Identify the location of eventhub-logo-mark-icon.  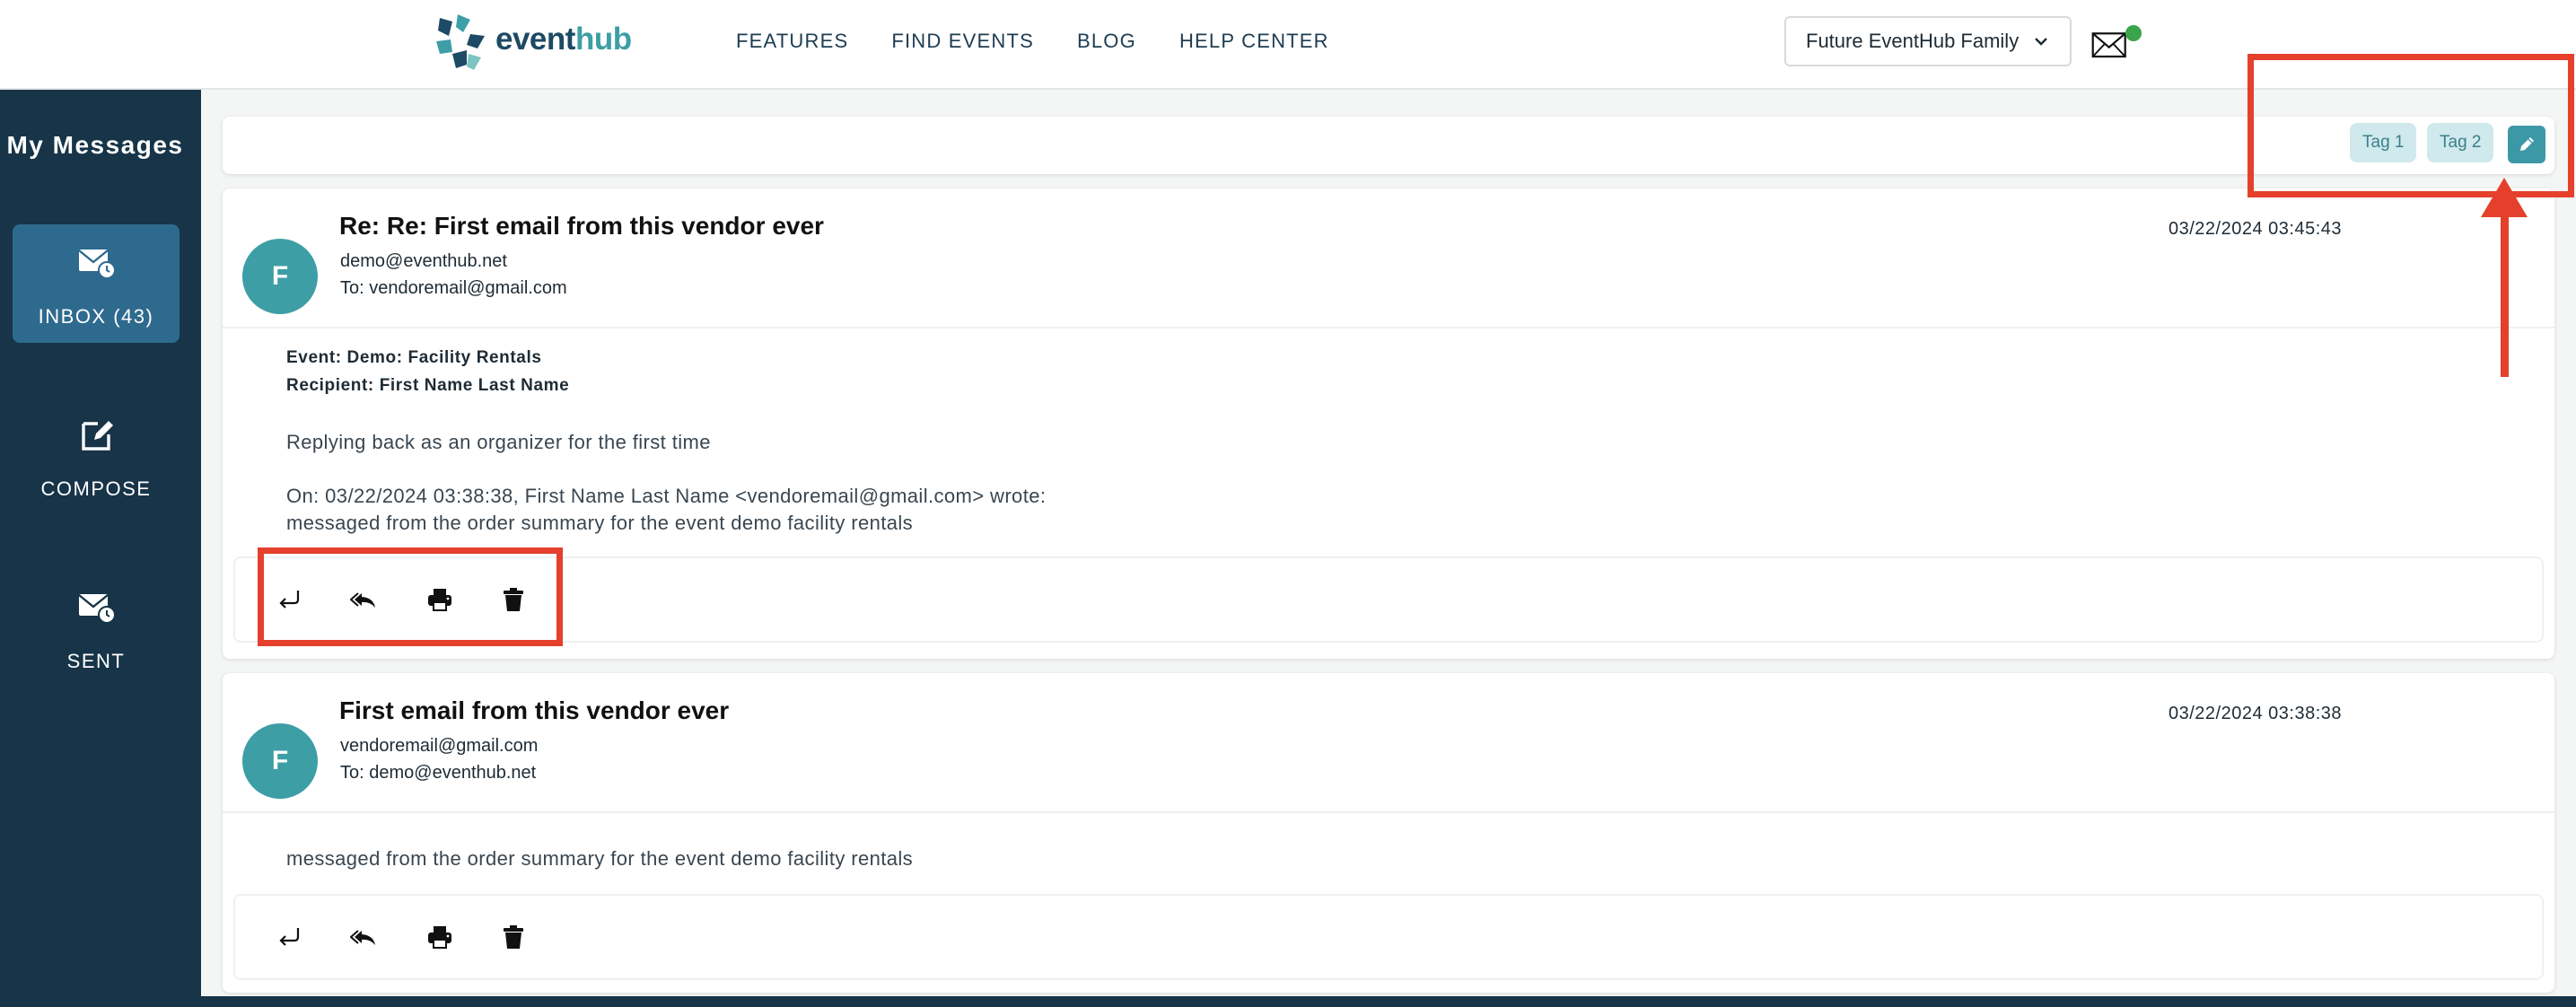
(460, 42).